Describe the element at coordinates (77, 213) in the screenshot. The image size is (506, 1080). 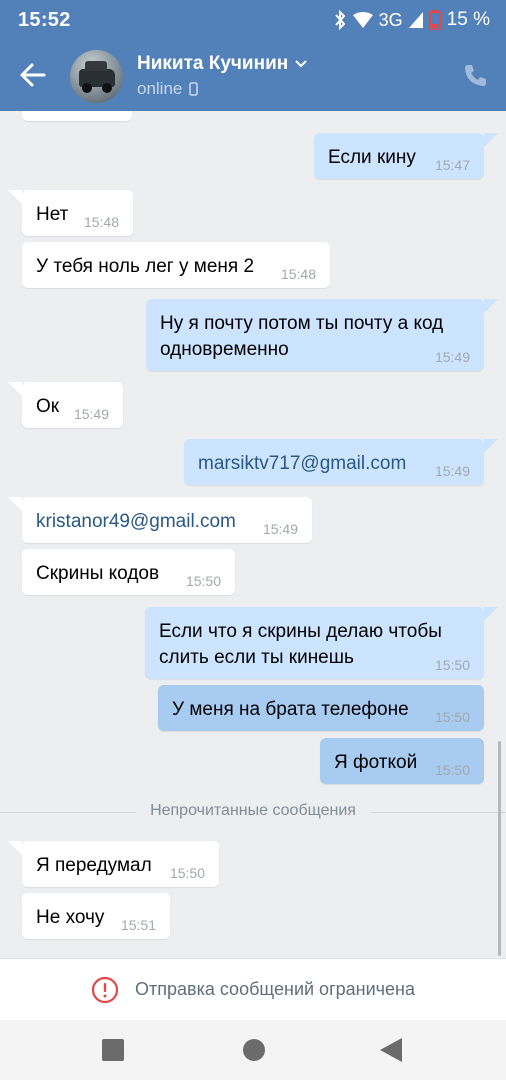
I see `message-bubble: Нет 15:48` at that location.